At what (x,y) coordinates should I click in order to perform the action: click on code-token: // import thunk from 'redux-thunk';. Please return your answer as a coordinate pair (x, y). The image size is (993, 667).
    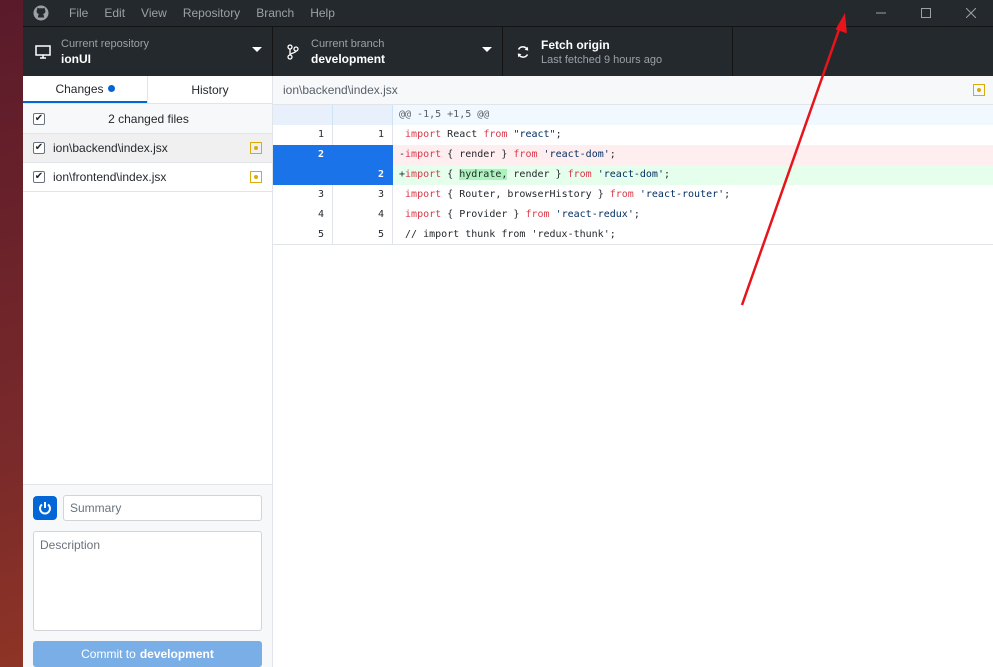
    Looking at the image, I should click on (507, 234).